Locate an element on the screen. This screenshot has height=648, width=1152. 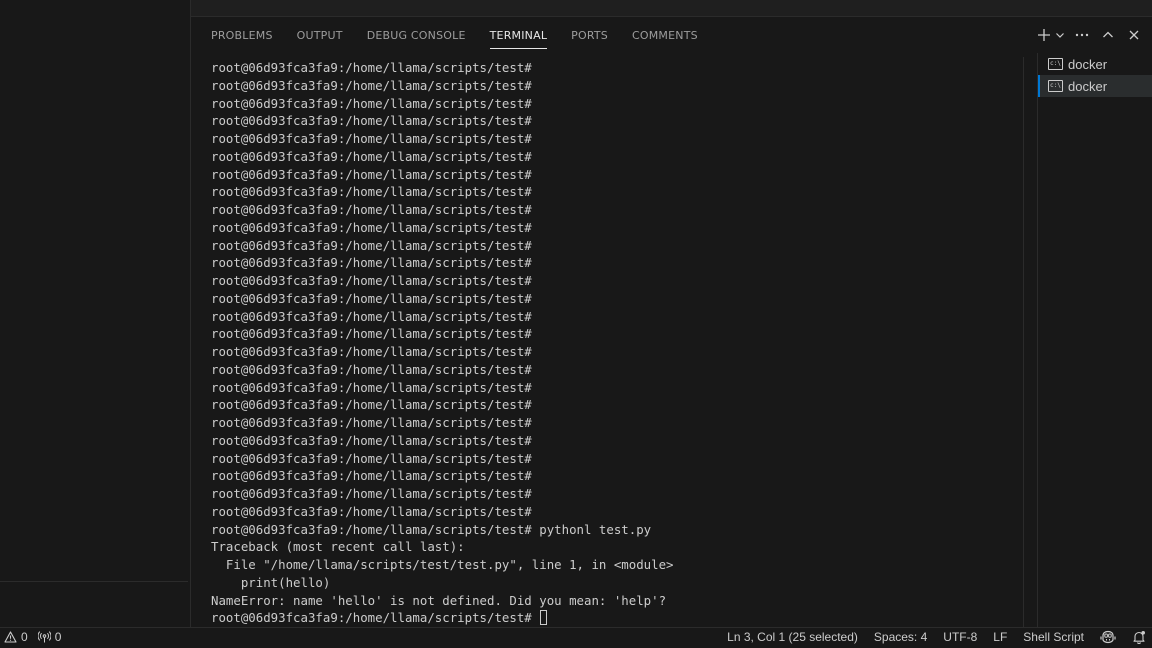
ellipsis-icon is located at coordinates (1082, 35).